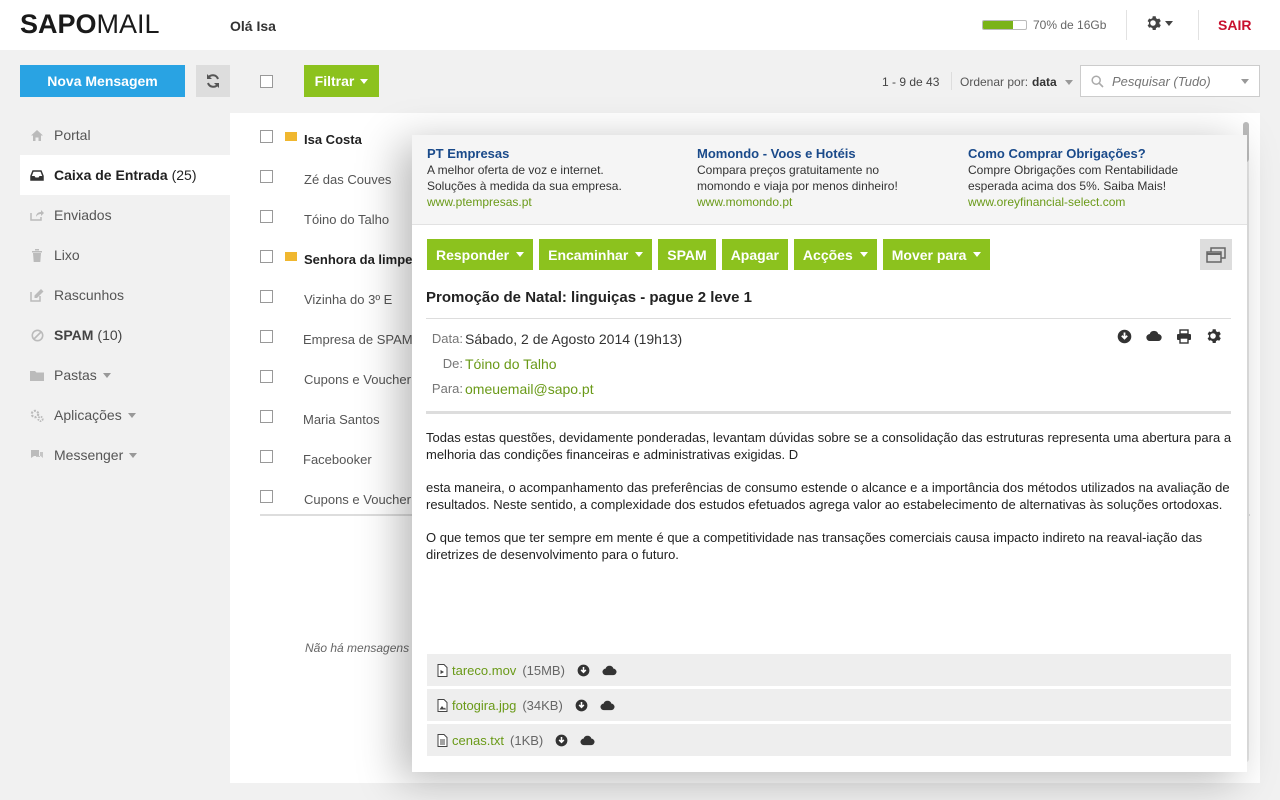 The image size is (1280, 800). I want to click on image-file-icon, so click(442, 705).